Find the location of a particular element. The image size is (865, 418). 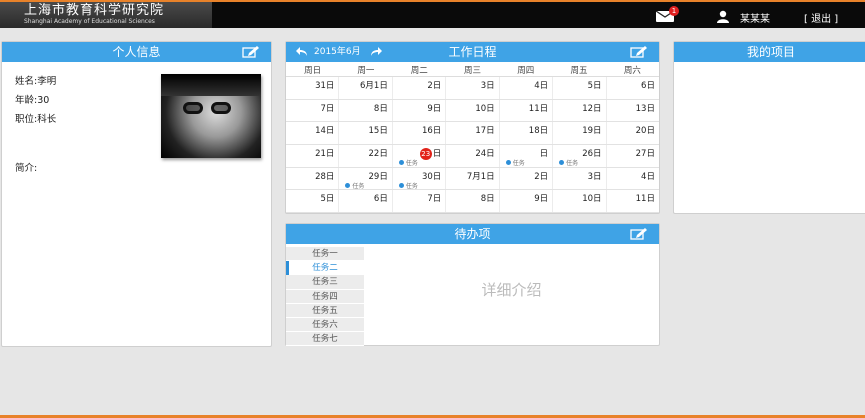

calendar-month: 2015年6月 is located at coordinates (337, 52).